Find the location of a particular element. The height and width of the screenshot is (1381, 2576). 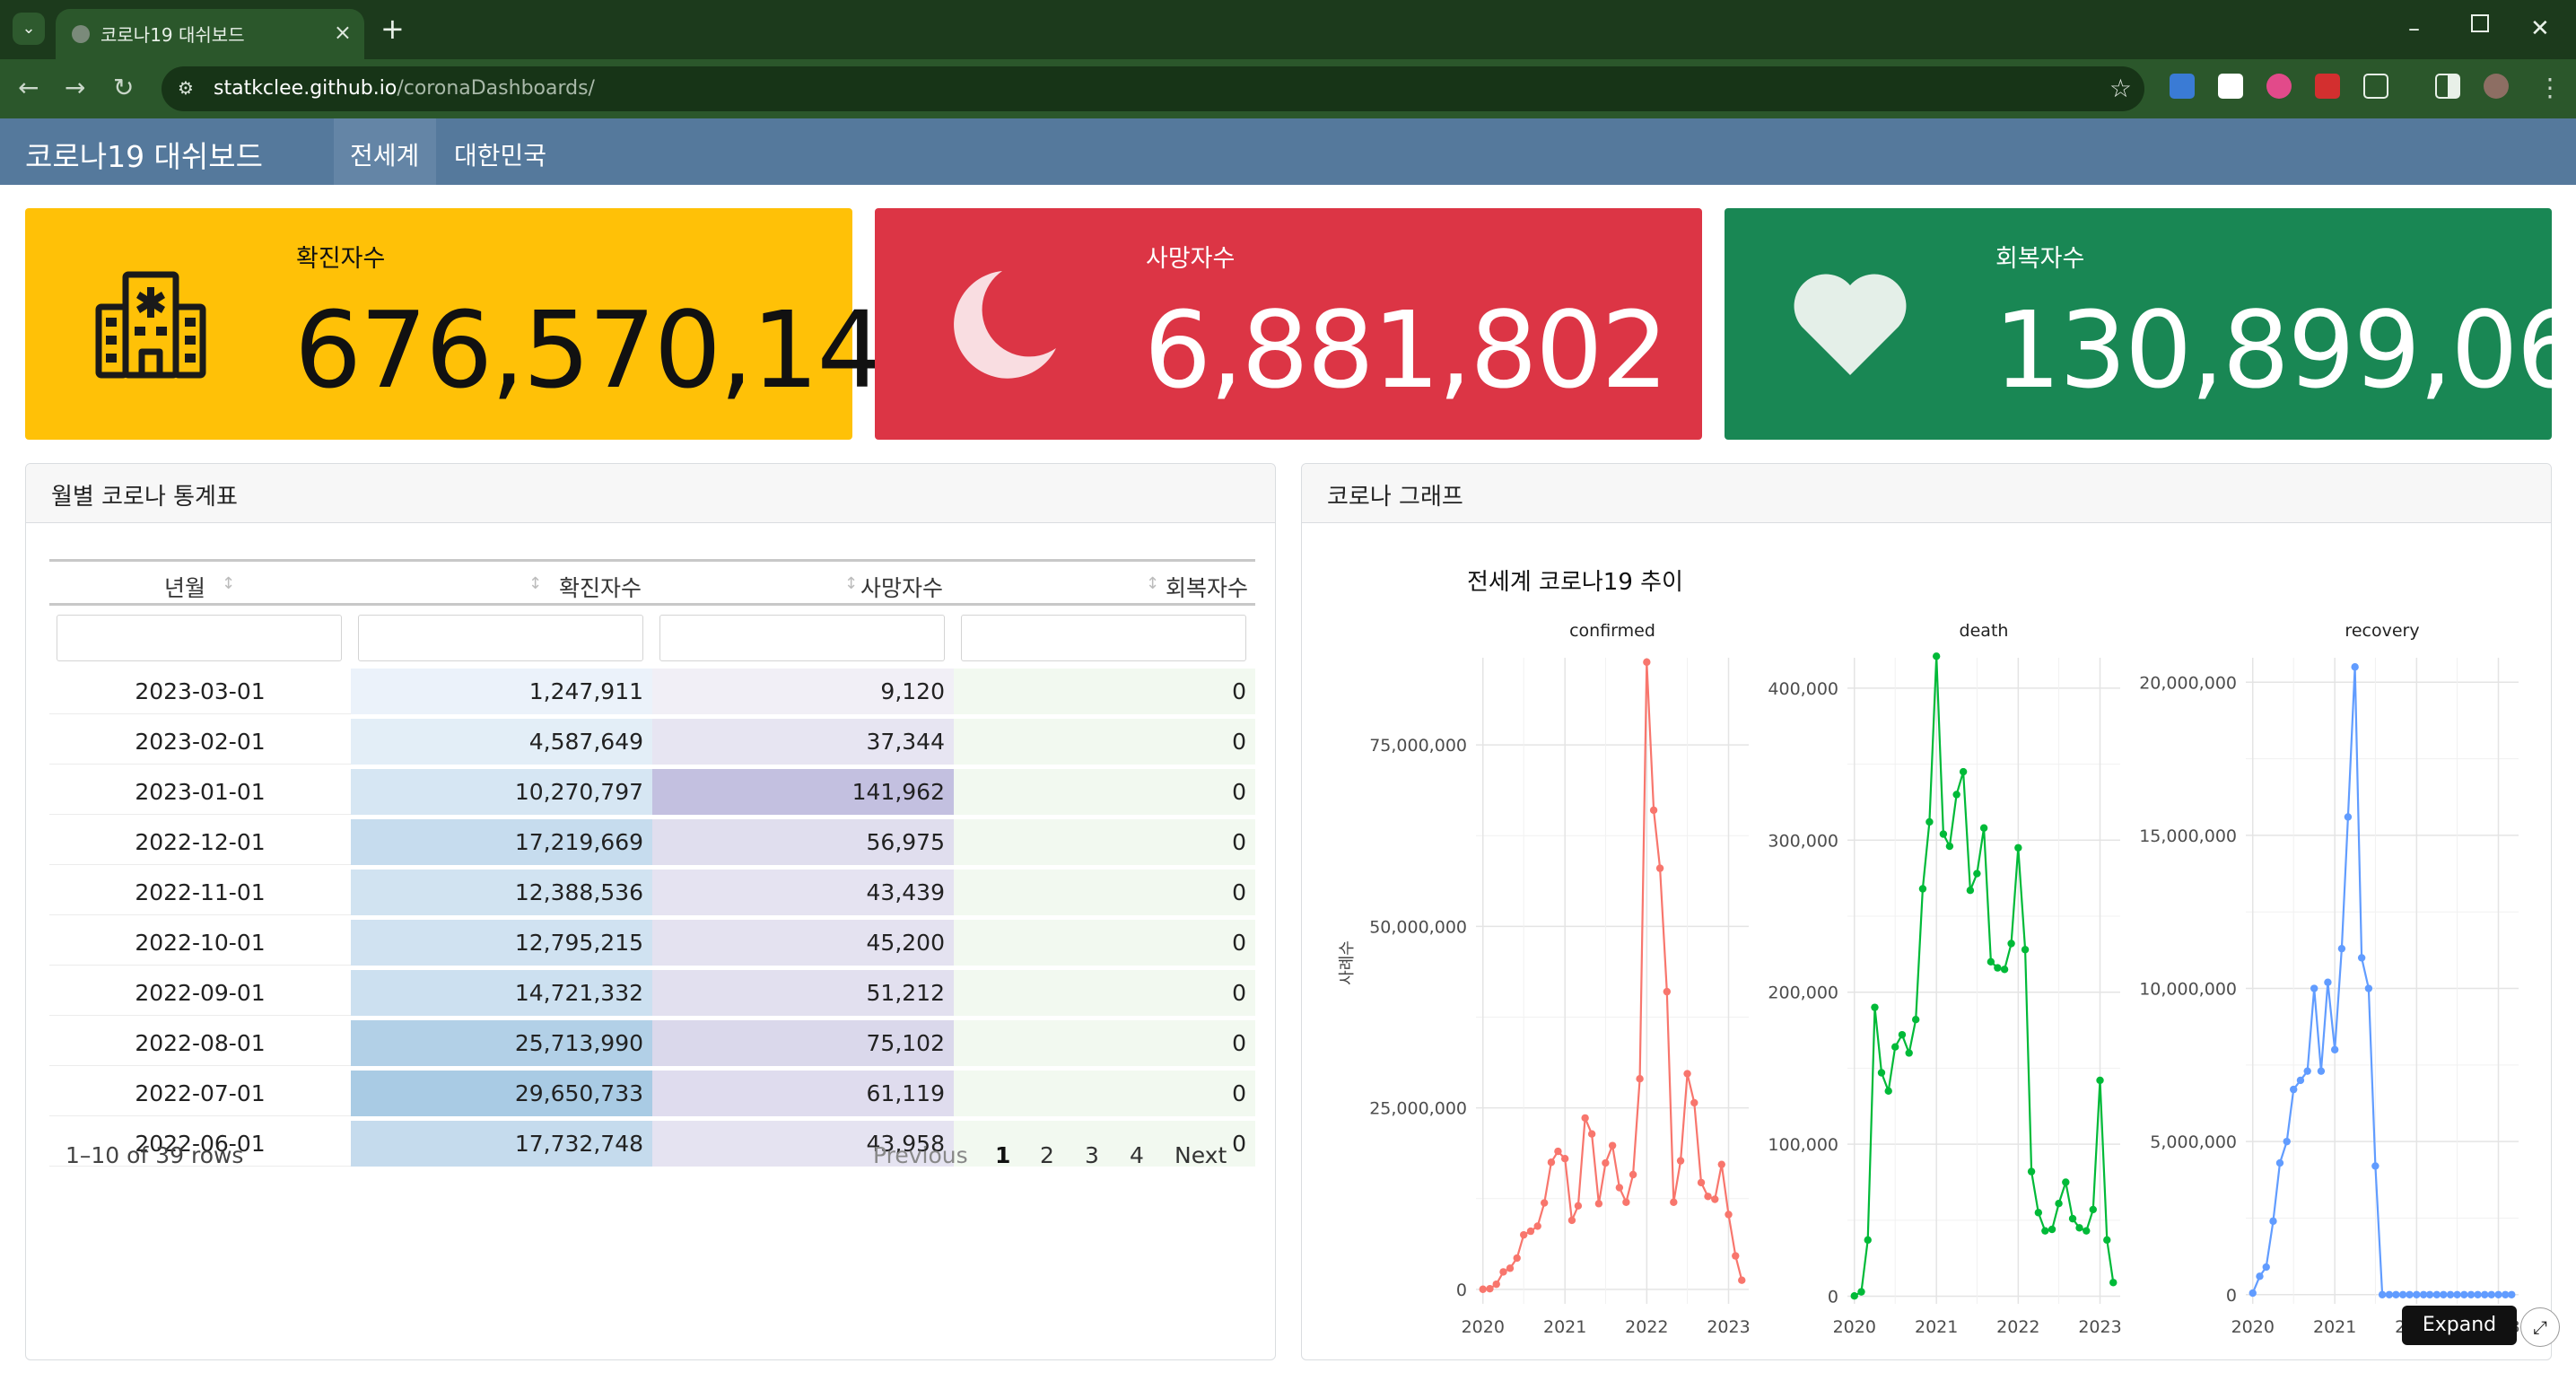

col-header-date: 년월 ↕ is located at coordinates (200, 582).